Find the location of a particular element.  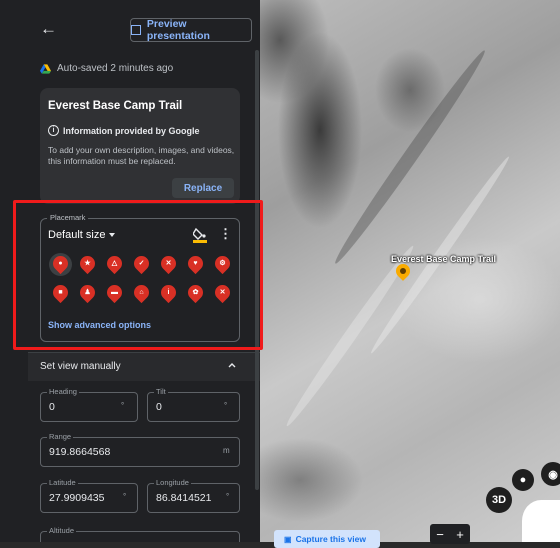

zoom-controls: − + is located at coordinates (450, 534).